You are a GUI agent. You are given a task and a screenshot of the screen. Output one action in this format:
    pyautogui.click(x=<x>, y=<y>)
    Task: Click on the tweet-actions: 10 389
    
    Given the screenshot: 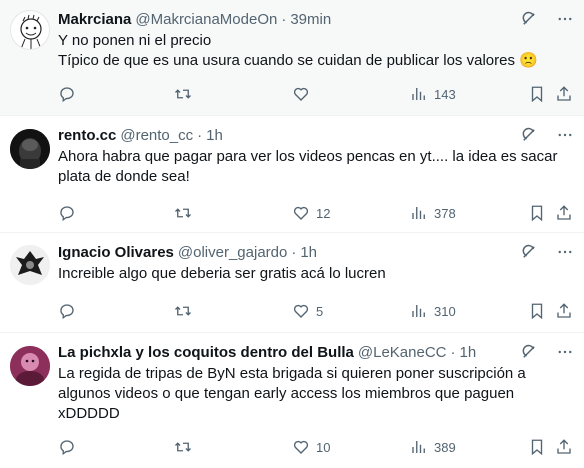 What is the action you would take?
    pyautogui.click(x=316, y=447)
    